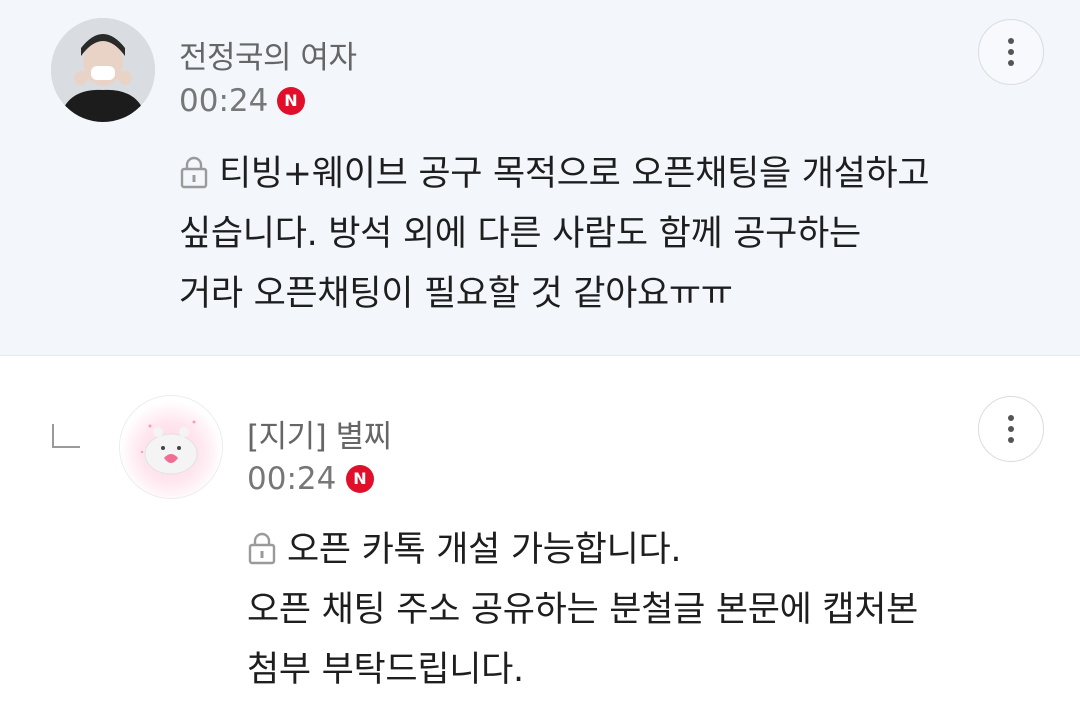 The width and height of the screenshot is (1080, 722). What do you see at coordinates (319, 433) in the screenshot?
I see `reply-nickname: [지기] 별찌` at bounding box center [319, 433].